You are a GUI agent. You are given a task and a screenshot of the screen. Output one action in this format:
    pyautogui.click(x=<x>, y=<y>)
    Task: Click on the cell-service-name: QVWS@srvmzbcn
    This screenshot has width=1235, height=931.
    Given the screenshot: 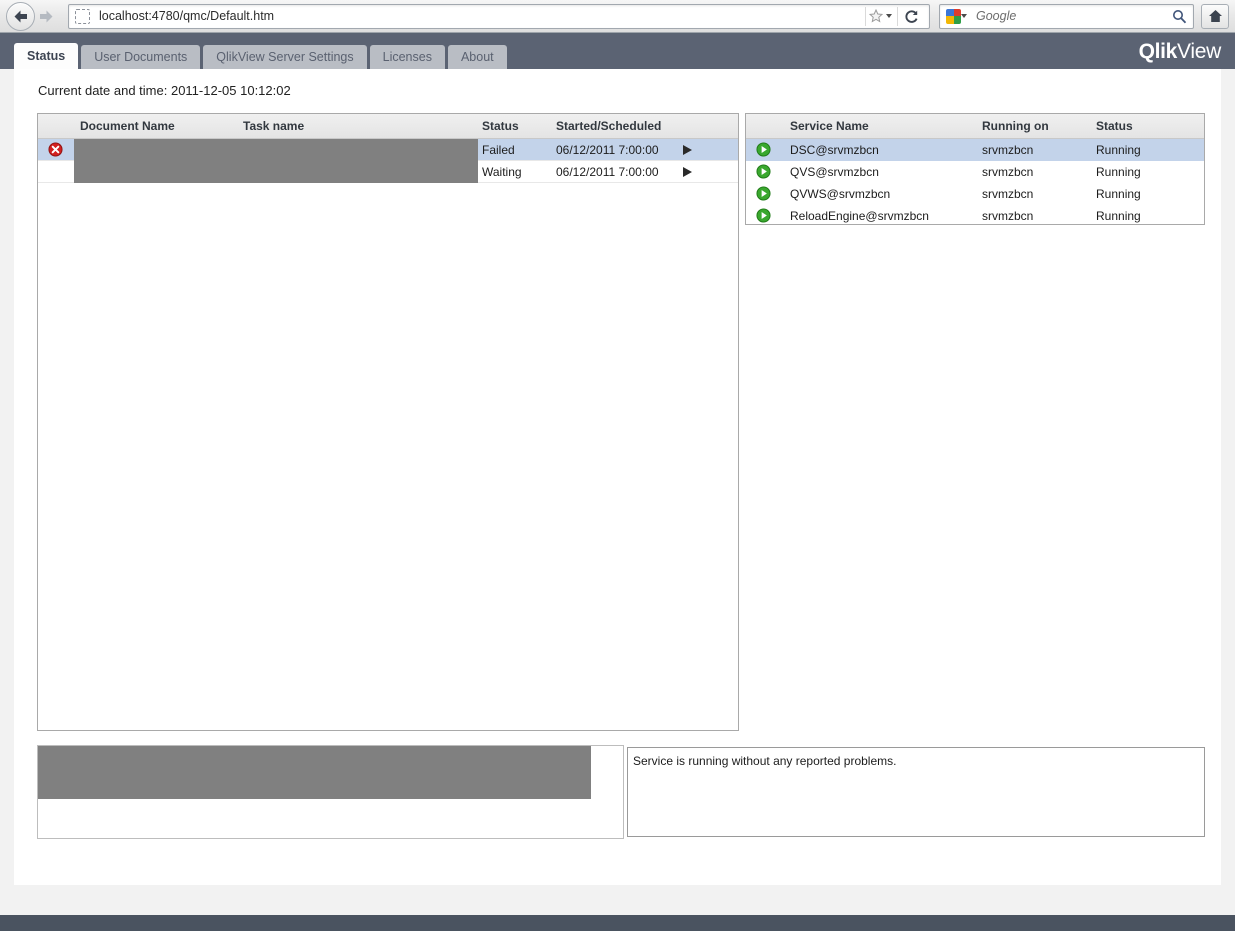 What is the action you would take?
    pyautogui.click(x=840, y=194)
    